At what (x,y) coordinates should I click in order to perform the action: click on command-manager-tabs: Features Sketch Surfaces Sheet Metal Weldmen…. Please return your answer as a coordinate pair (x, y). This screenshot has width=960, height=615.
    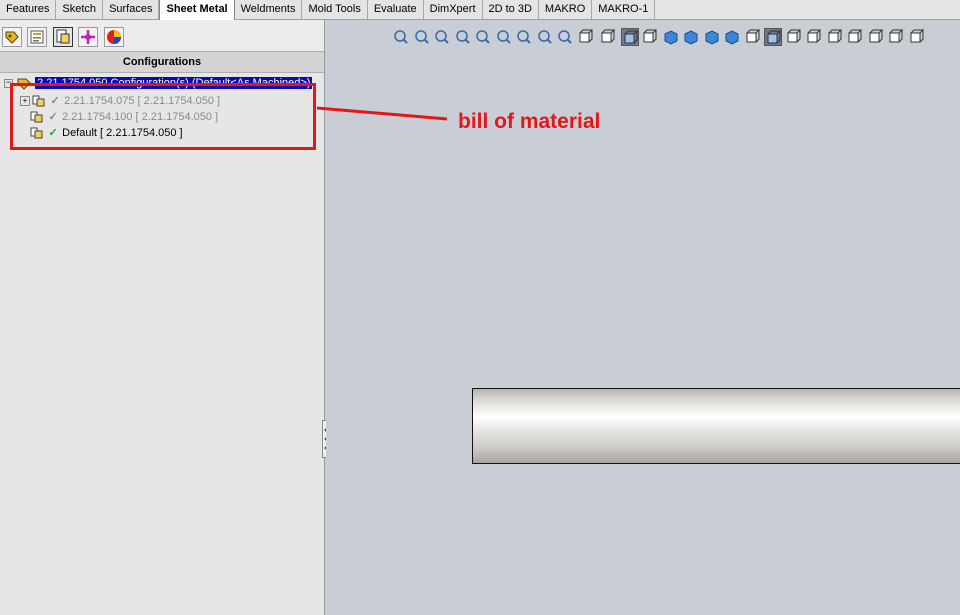
    Looking at the image, I should click on (480, 10).